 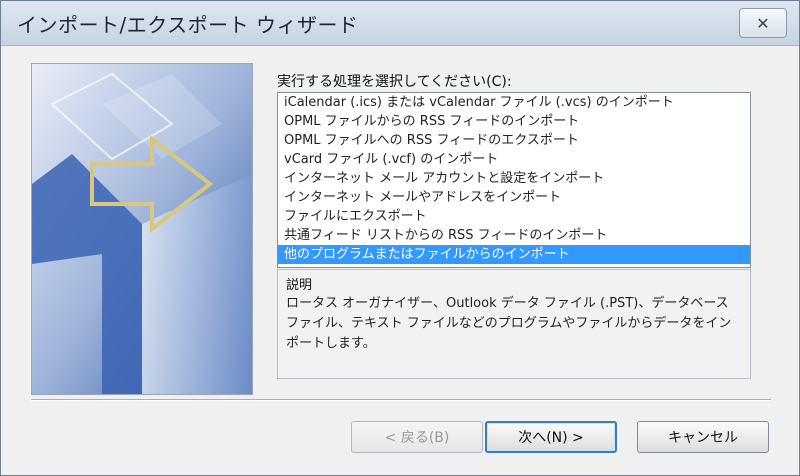 What do you see at coordinates (514, 159) in the screenshot?
I see `list-item: vCard ファイル (.vcf) のインポート` at bounding box center [514, 159].